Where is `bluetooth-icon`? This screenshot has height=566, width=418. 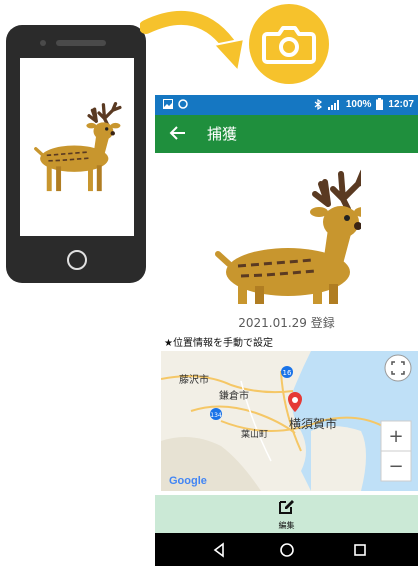 bluetooth-icon is located at coordinates (318, 104).